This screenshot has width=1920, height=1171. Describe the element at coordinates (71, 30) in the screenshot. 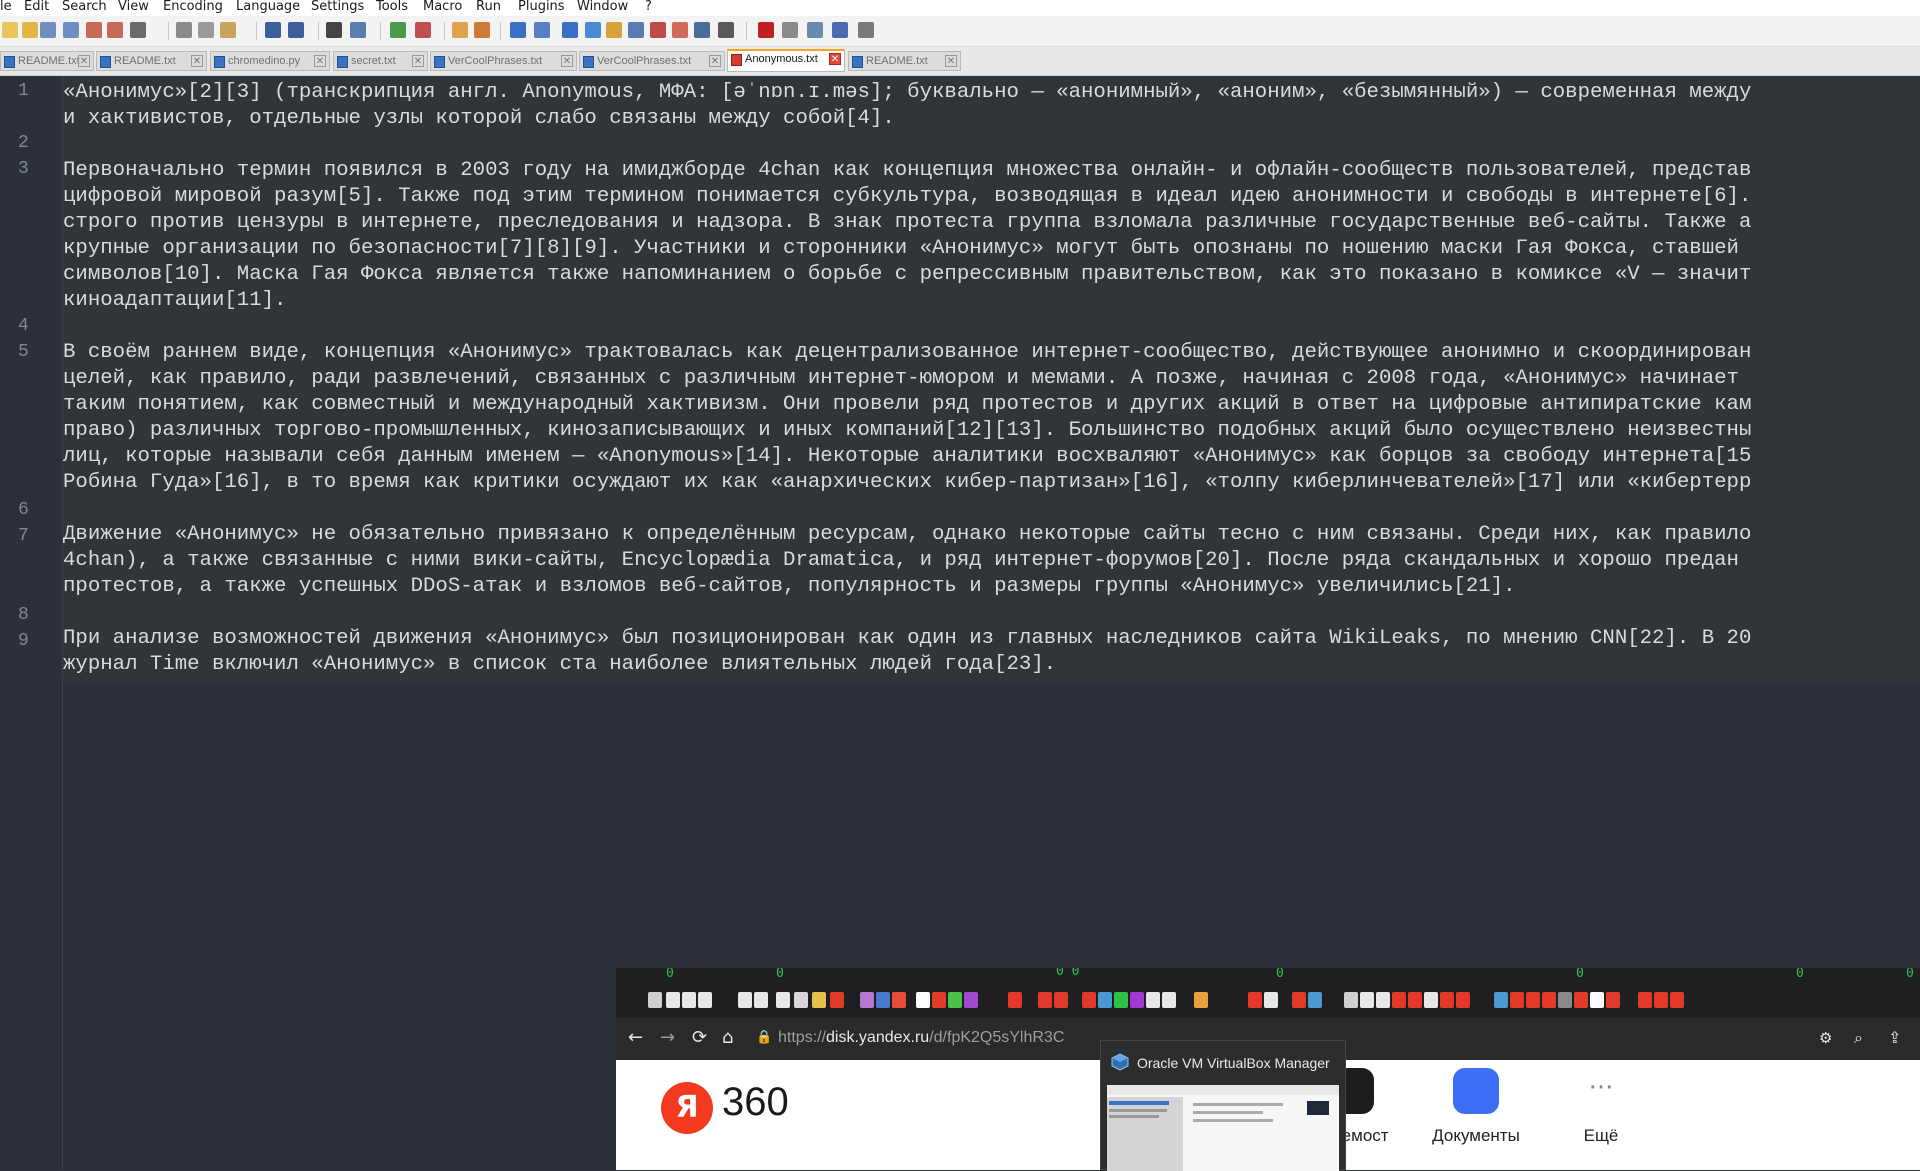

I see `save-all-icon` at that location.